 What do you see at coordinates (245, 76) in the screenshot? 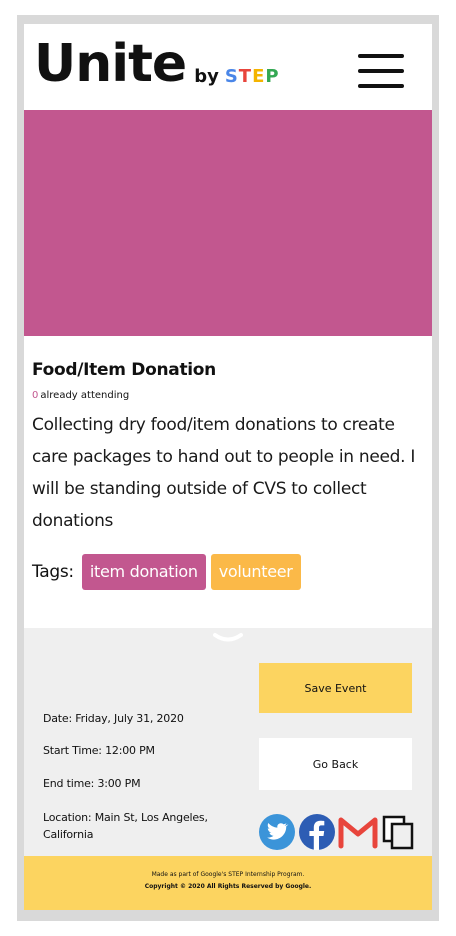
I see `logo-step-t: T` at bounding box center [245, 76].